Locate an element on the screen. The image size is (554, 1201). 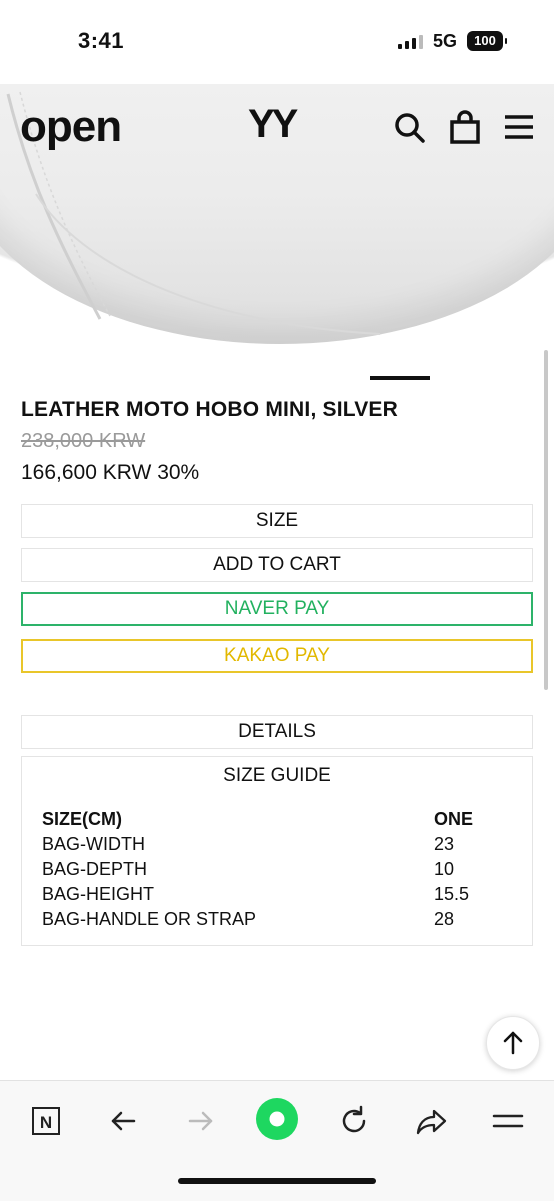
arrow-up-icon is located at coordinates (513, 1043).